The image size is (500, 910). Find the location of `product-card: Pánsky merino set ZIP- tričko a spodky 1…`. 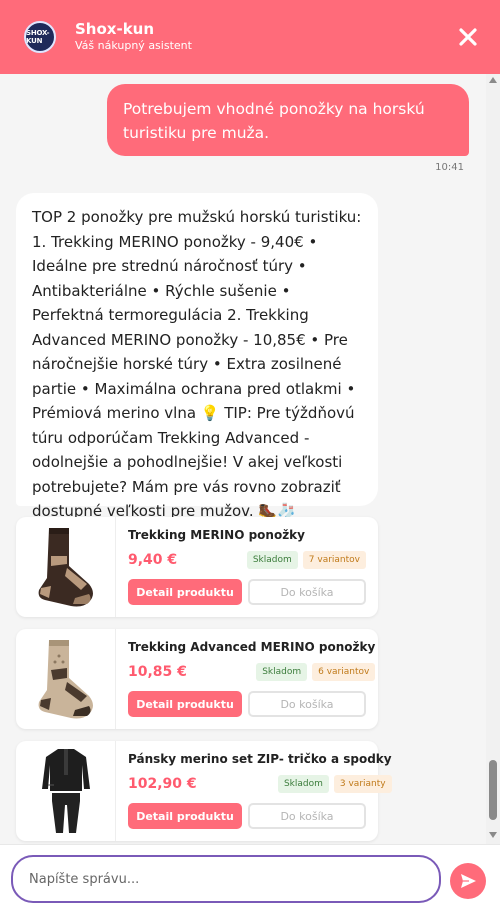

product-card: Pánsky merino set ZIP- tričko a spodky 1… is located at coordinates (204, 791).